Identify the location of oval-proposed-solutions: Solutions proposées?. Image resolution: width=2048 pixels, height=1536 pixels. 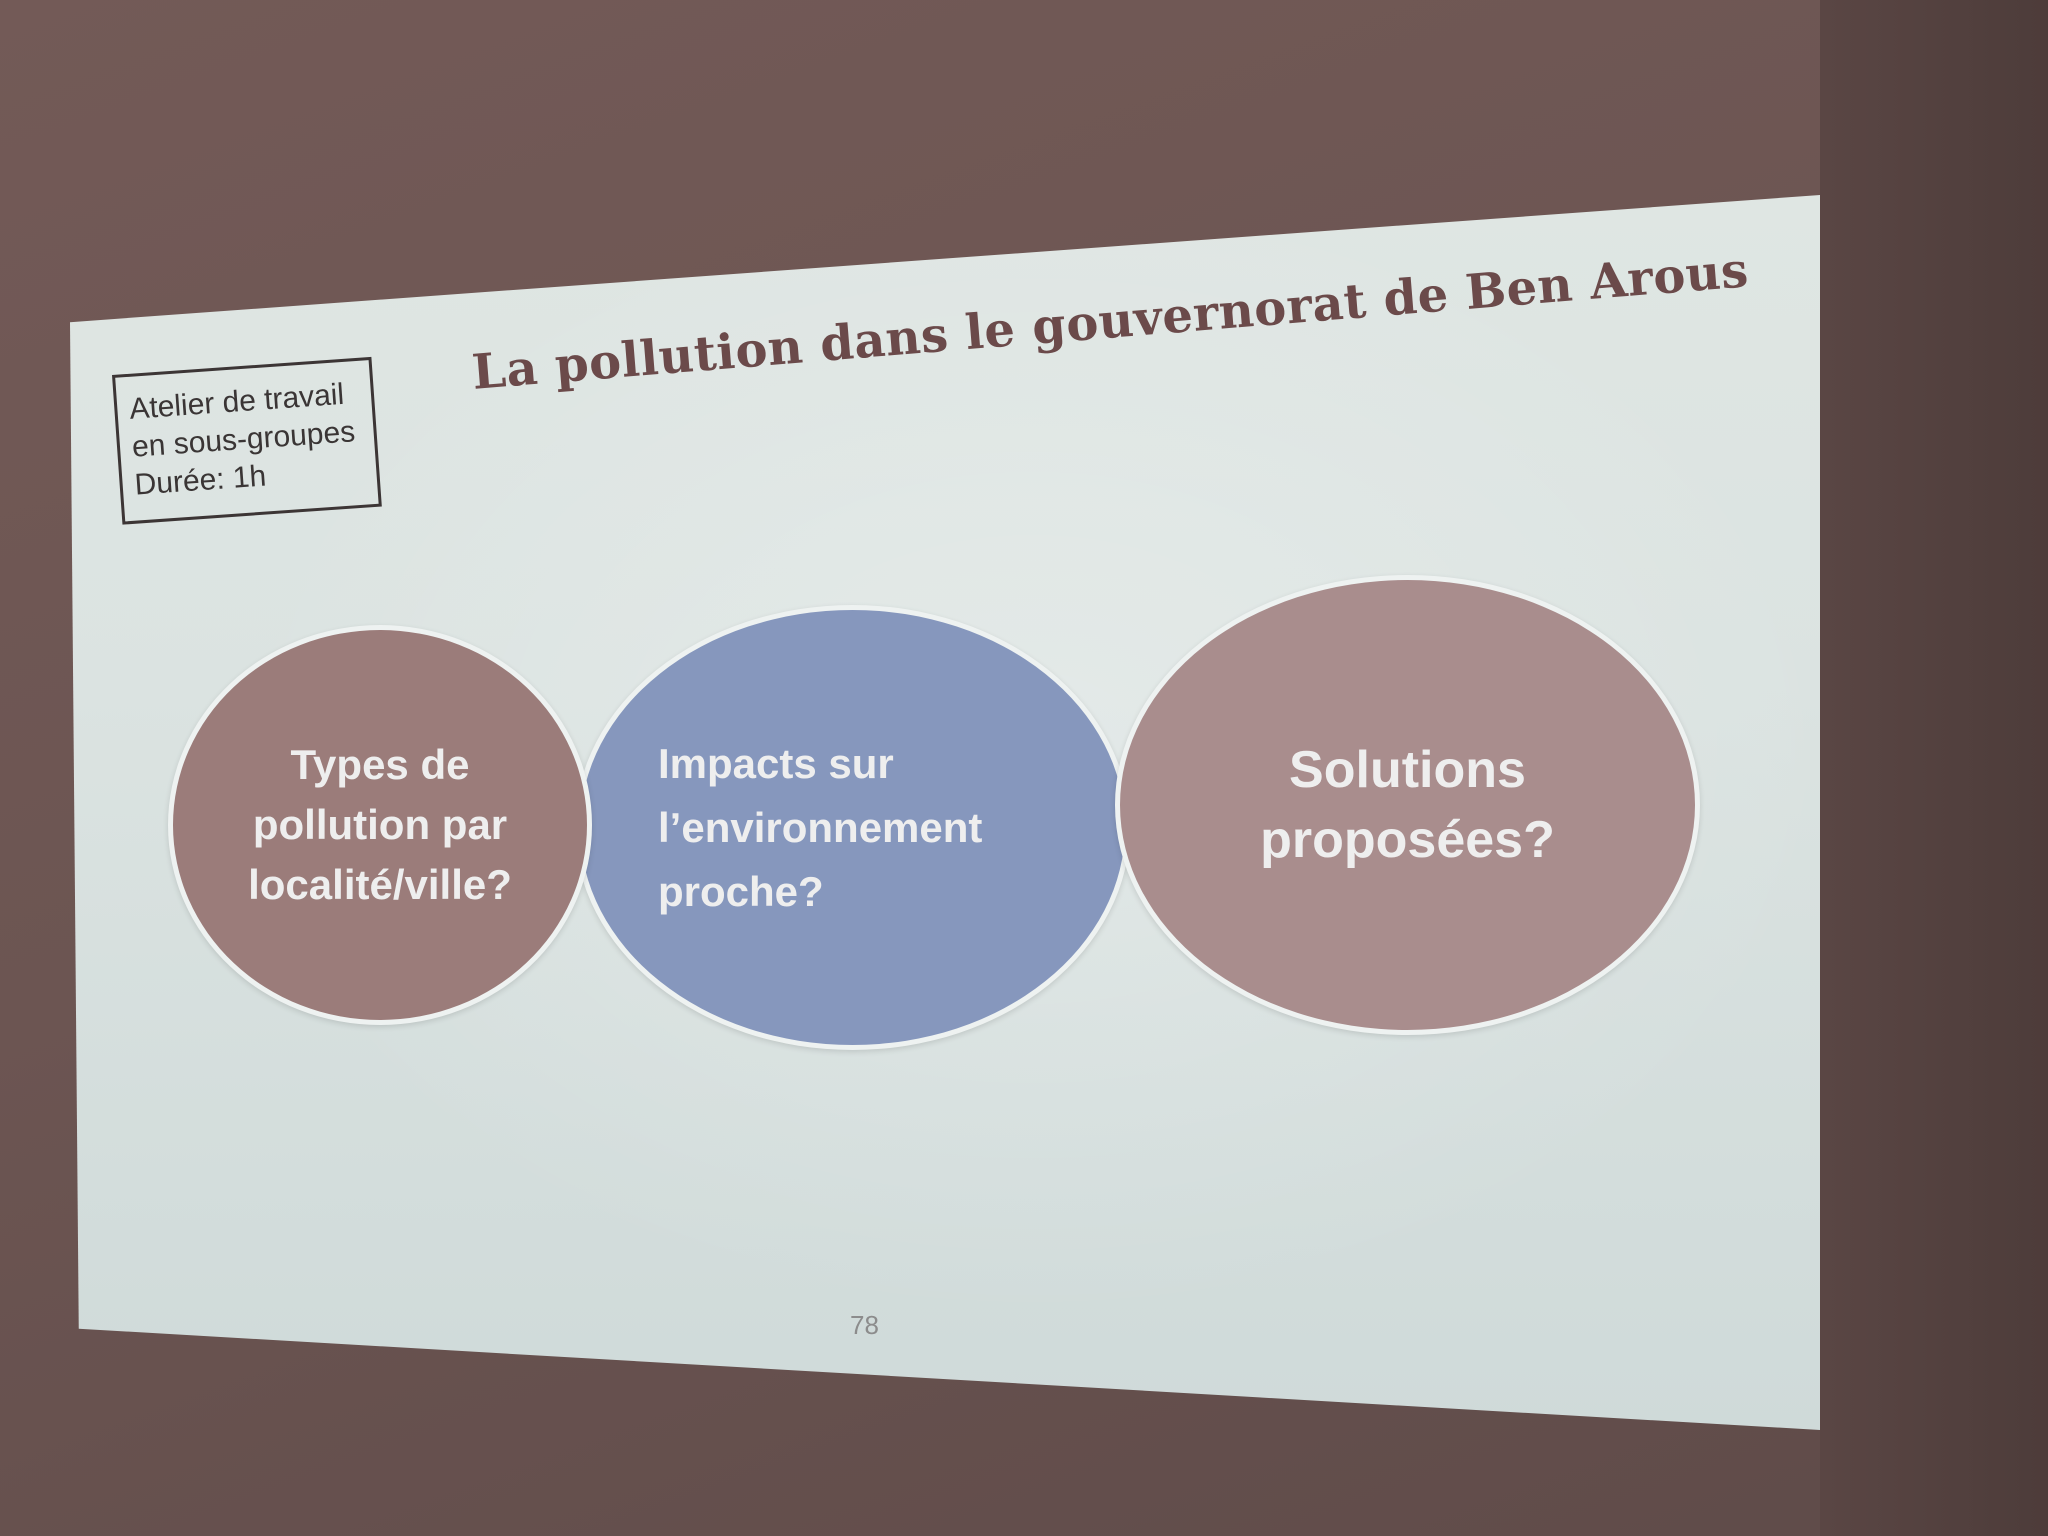
(1407, 805).